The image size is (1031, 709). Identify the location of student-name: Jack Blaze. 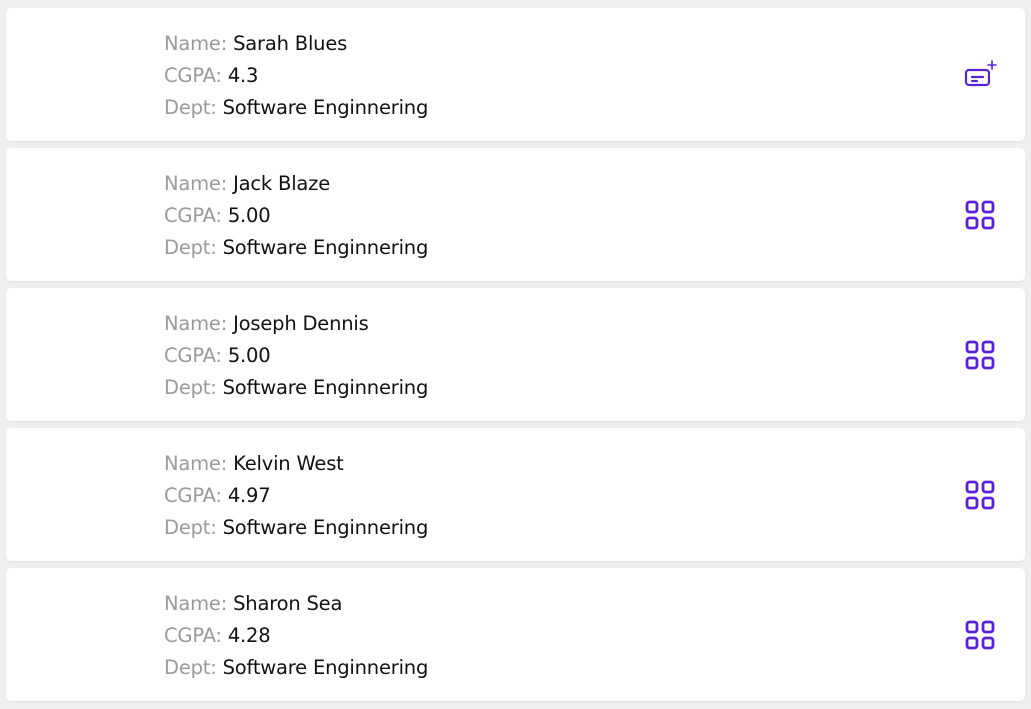
(281, 183).